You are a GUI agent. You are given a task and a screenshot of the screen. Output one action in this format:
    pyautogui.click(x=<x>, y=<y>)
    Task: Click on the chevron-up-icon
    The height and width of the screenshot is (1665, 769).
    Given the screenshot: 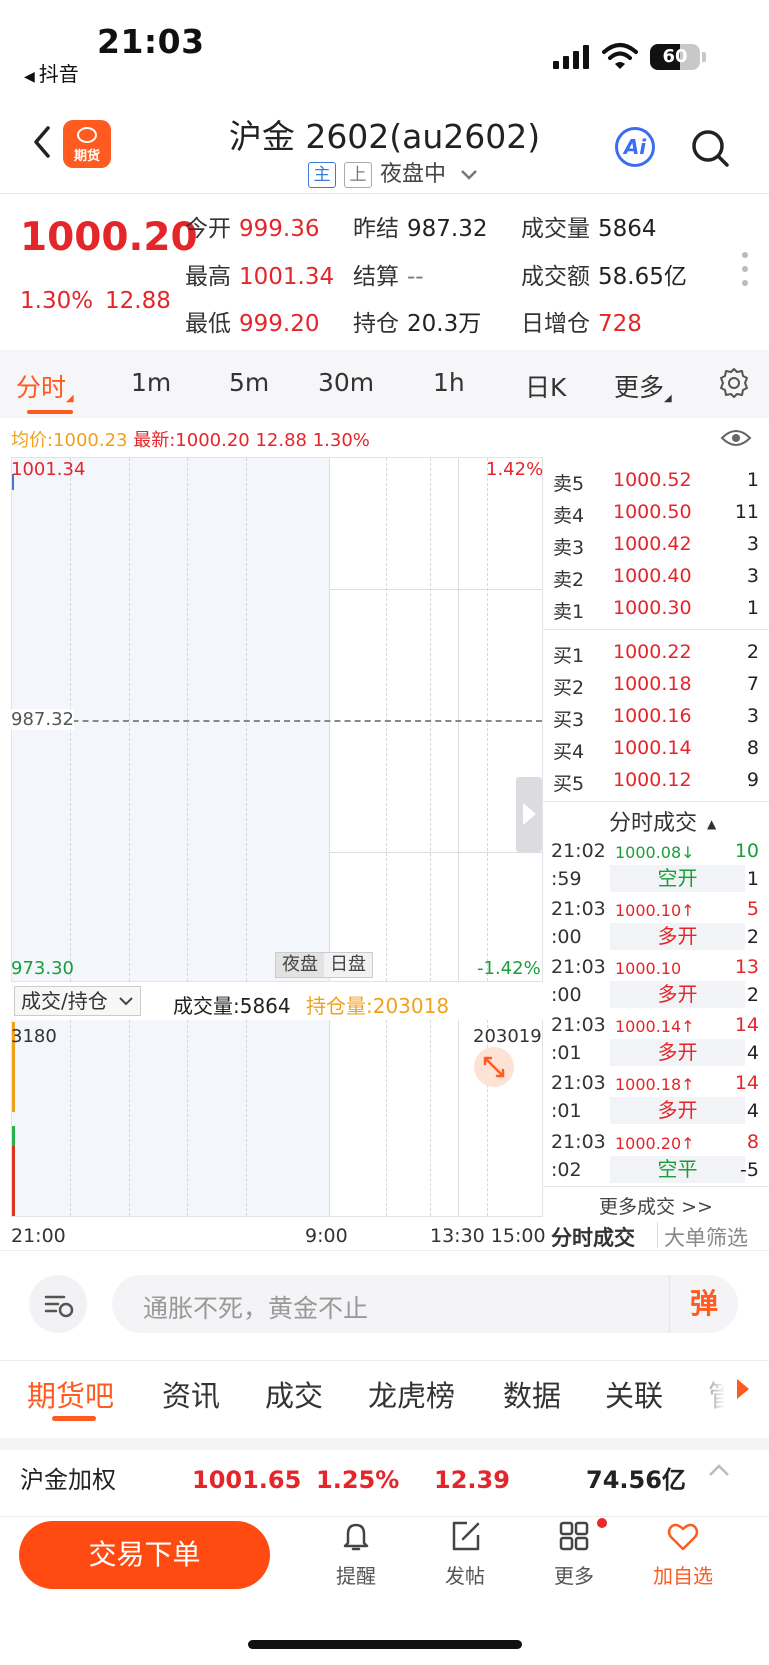 What is the action you would take?
    pyautogui.click(x=719, y=1471)
    